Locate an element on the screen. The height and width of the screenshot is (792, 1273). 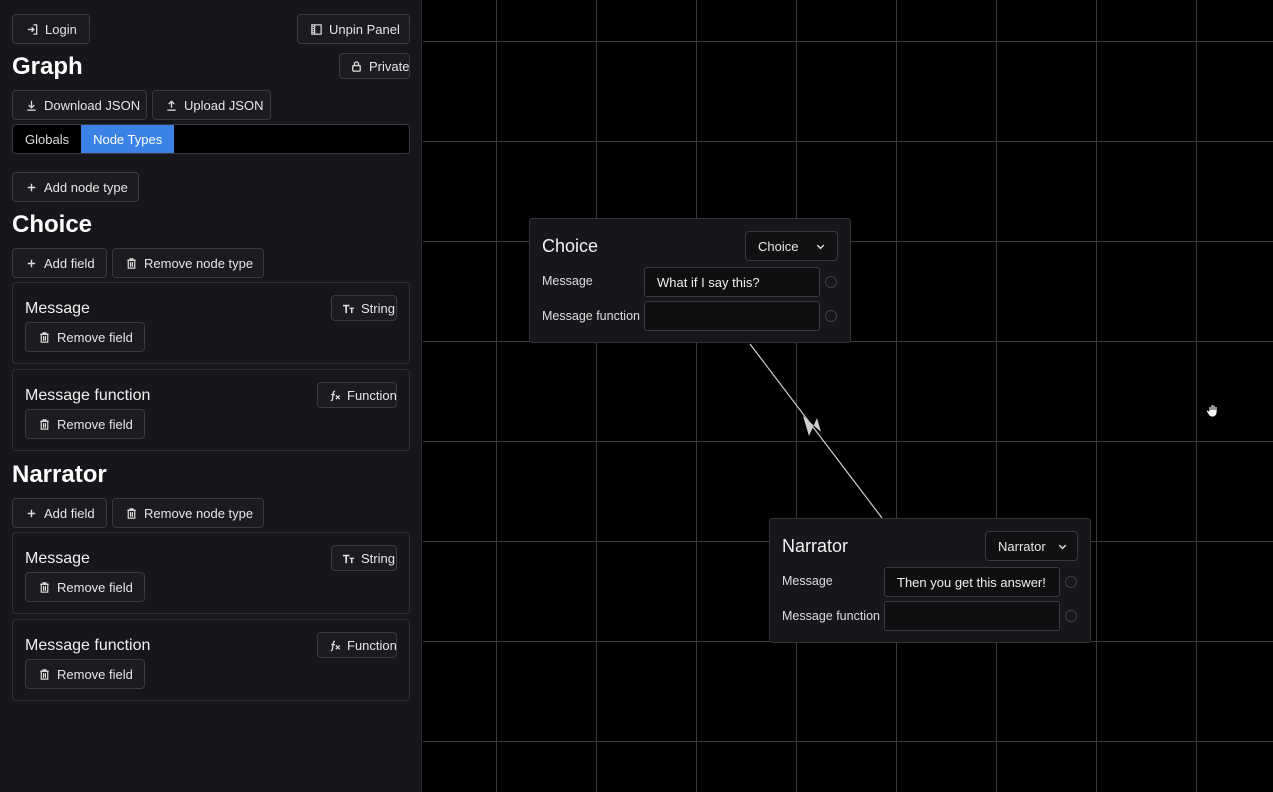
hand-cursor-icon is located at coordinates (1213, 410).